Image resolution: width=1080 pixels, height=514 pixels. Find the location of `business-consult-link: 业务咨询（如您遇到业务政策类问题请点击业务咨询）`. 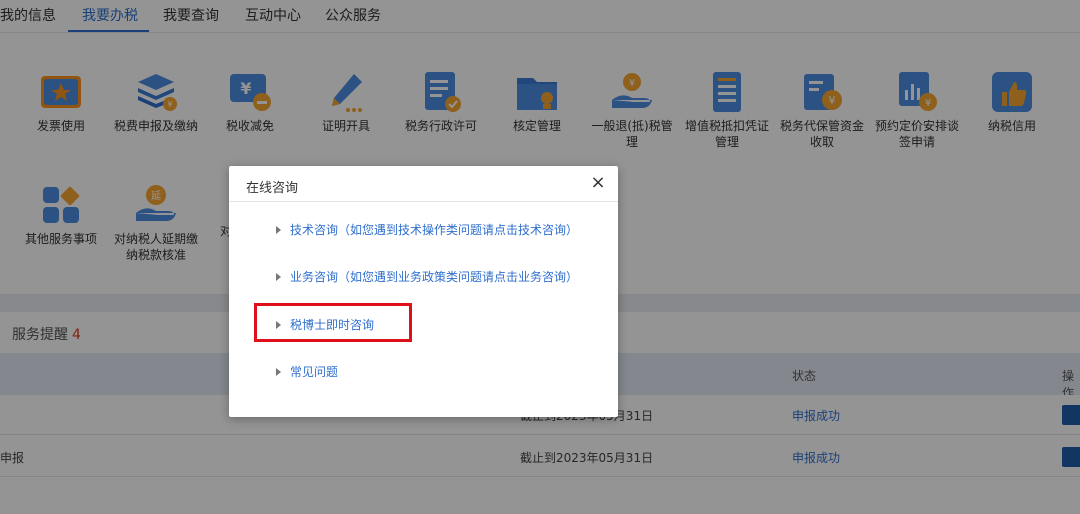

business-consult-link: 业务咨询（如您遇到业务政策类问题请点击业务咨询） is located at coordinates (427, 276).